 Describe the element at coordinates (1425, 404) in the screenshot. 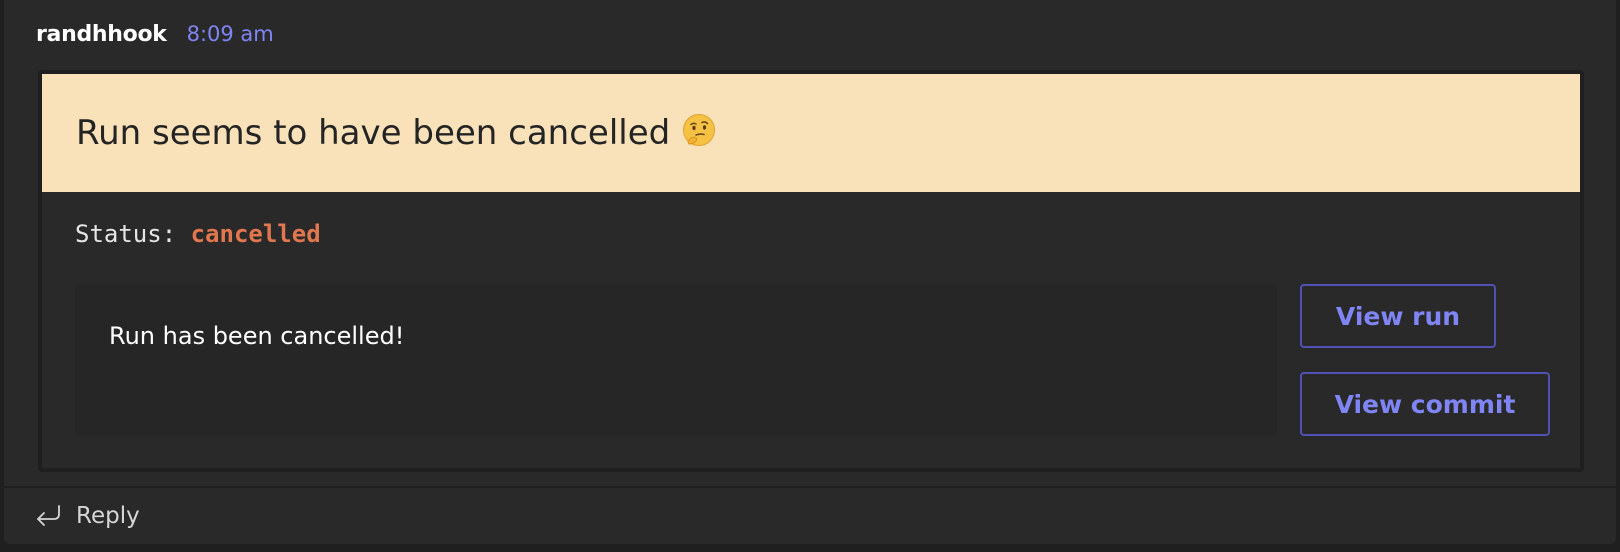

I see `view-commit-button: View commit` at that location.